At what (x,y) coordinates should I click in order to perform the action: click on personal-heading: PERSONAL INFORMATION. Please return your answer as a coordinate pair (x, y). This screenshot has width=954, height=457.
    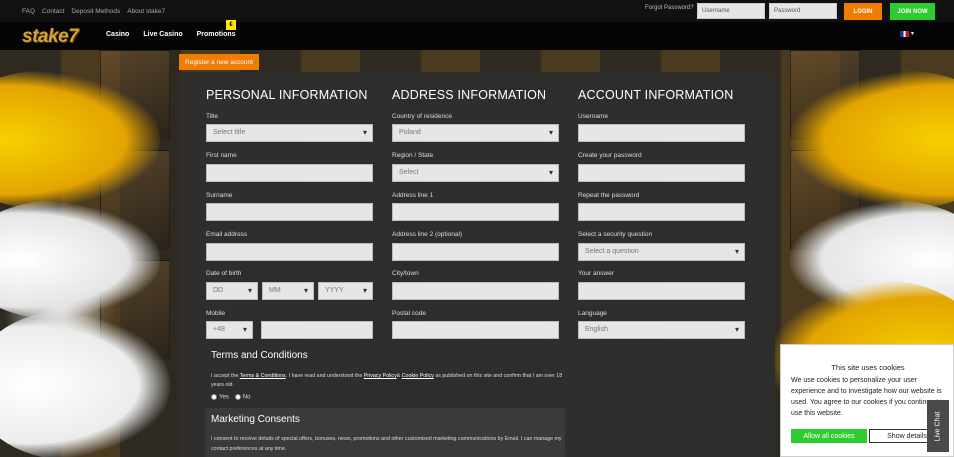
    Looking at the image, I should click on (287, 95).